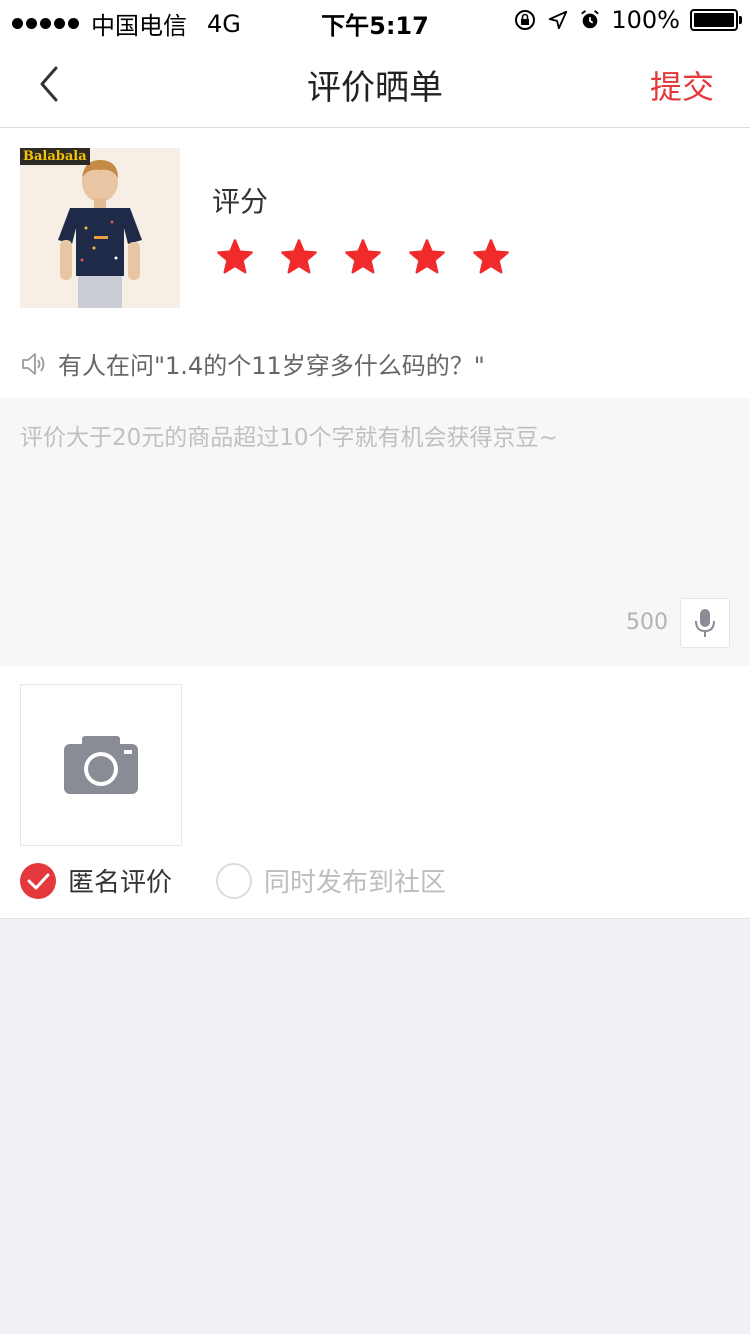 The height and width of the screenshot is (1334, 750). What do you see at coordinates (55, 156) in the screenshot?
I see `brand-logo: Balabala` at bounding box center [55, 156].